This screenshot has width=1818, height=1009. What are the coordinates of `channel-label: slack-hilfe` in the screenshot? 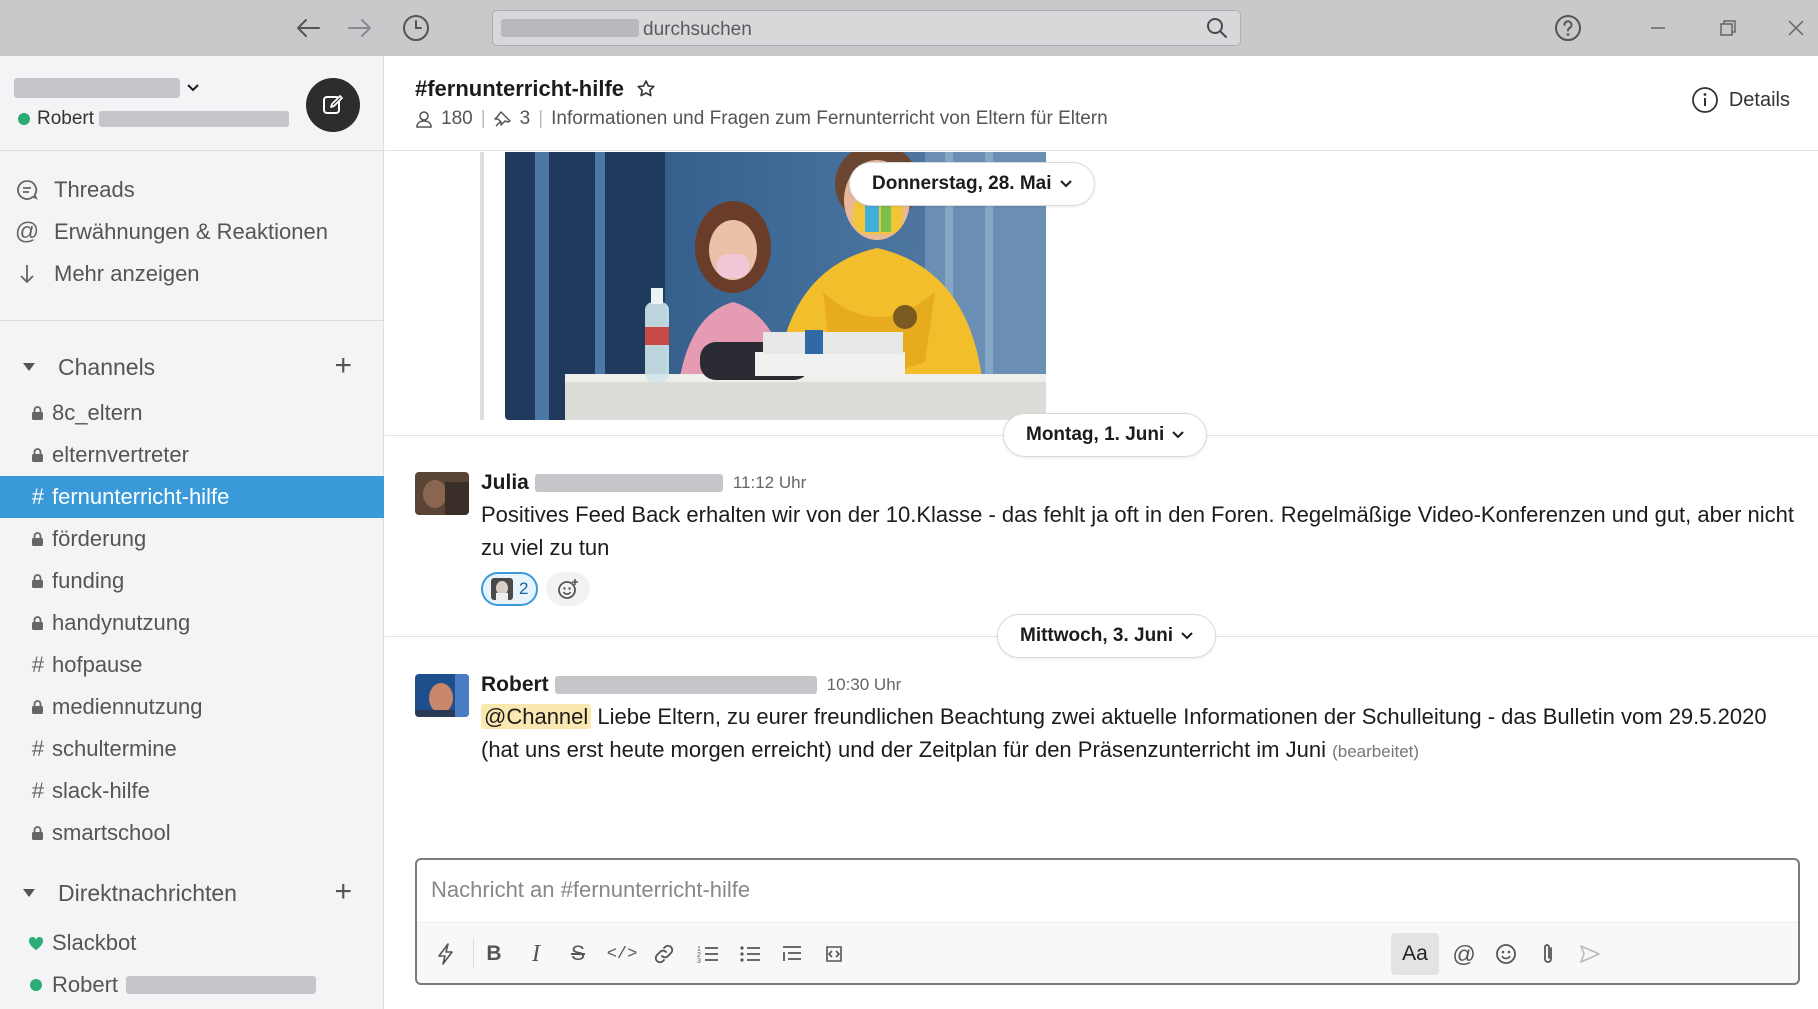 It's located at (101, 790).